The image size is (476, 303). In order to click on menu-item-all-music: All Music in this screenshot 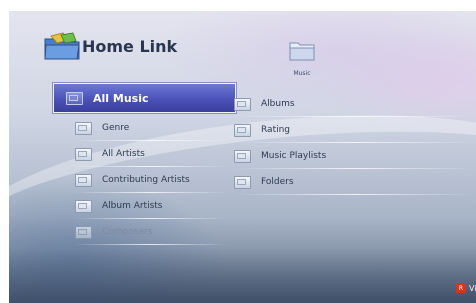, I will do `click(144, 98)`.